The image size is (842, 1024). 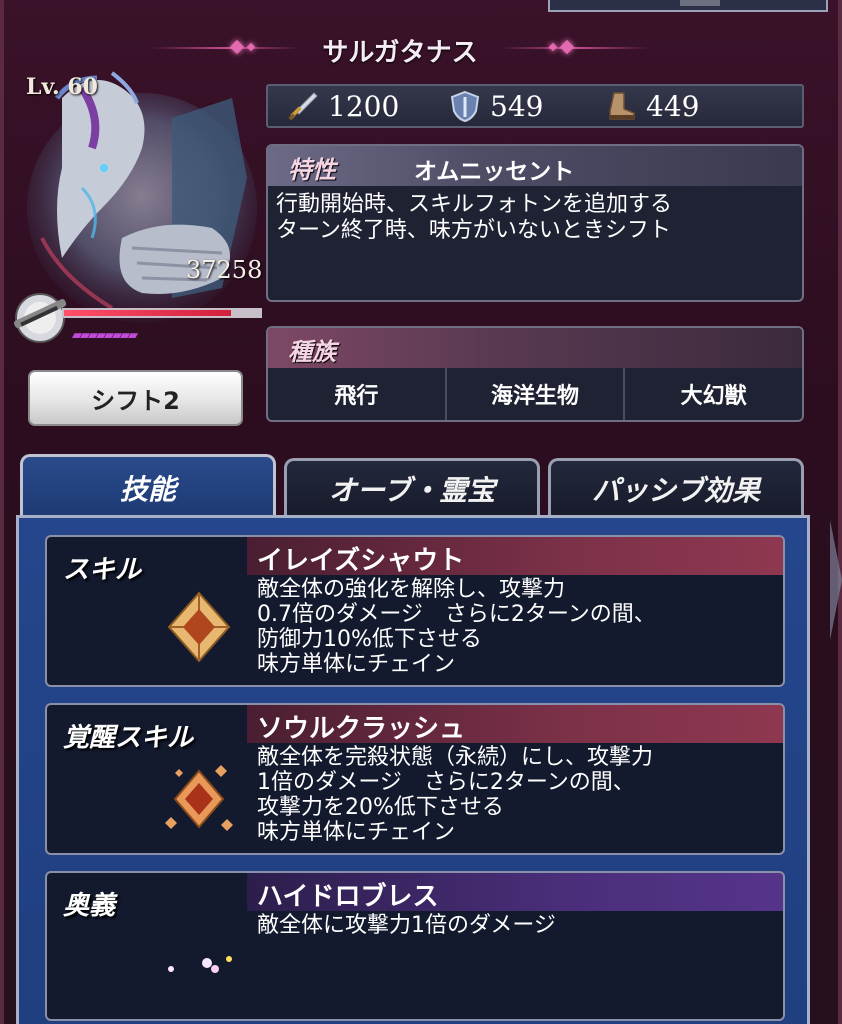 I want to click on skill-name-bar: ハイドロブレス, so click(x=515, y=892).